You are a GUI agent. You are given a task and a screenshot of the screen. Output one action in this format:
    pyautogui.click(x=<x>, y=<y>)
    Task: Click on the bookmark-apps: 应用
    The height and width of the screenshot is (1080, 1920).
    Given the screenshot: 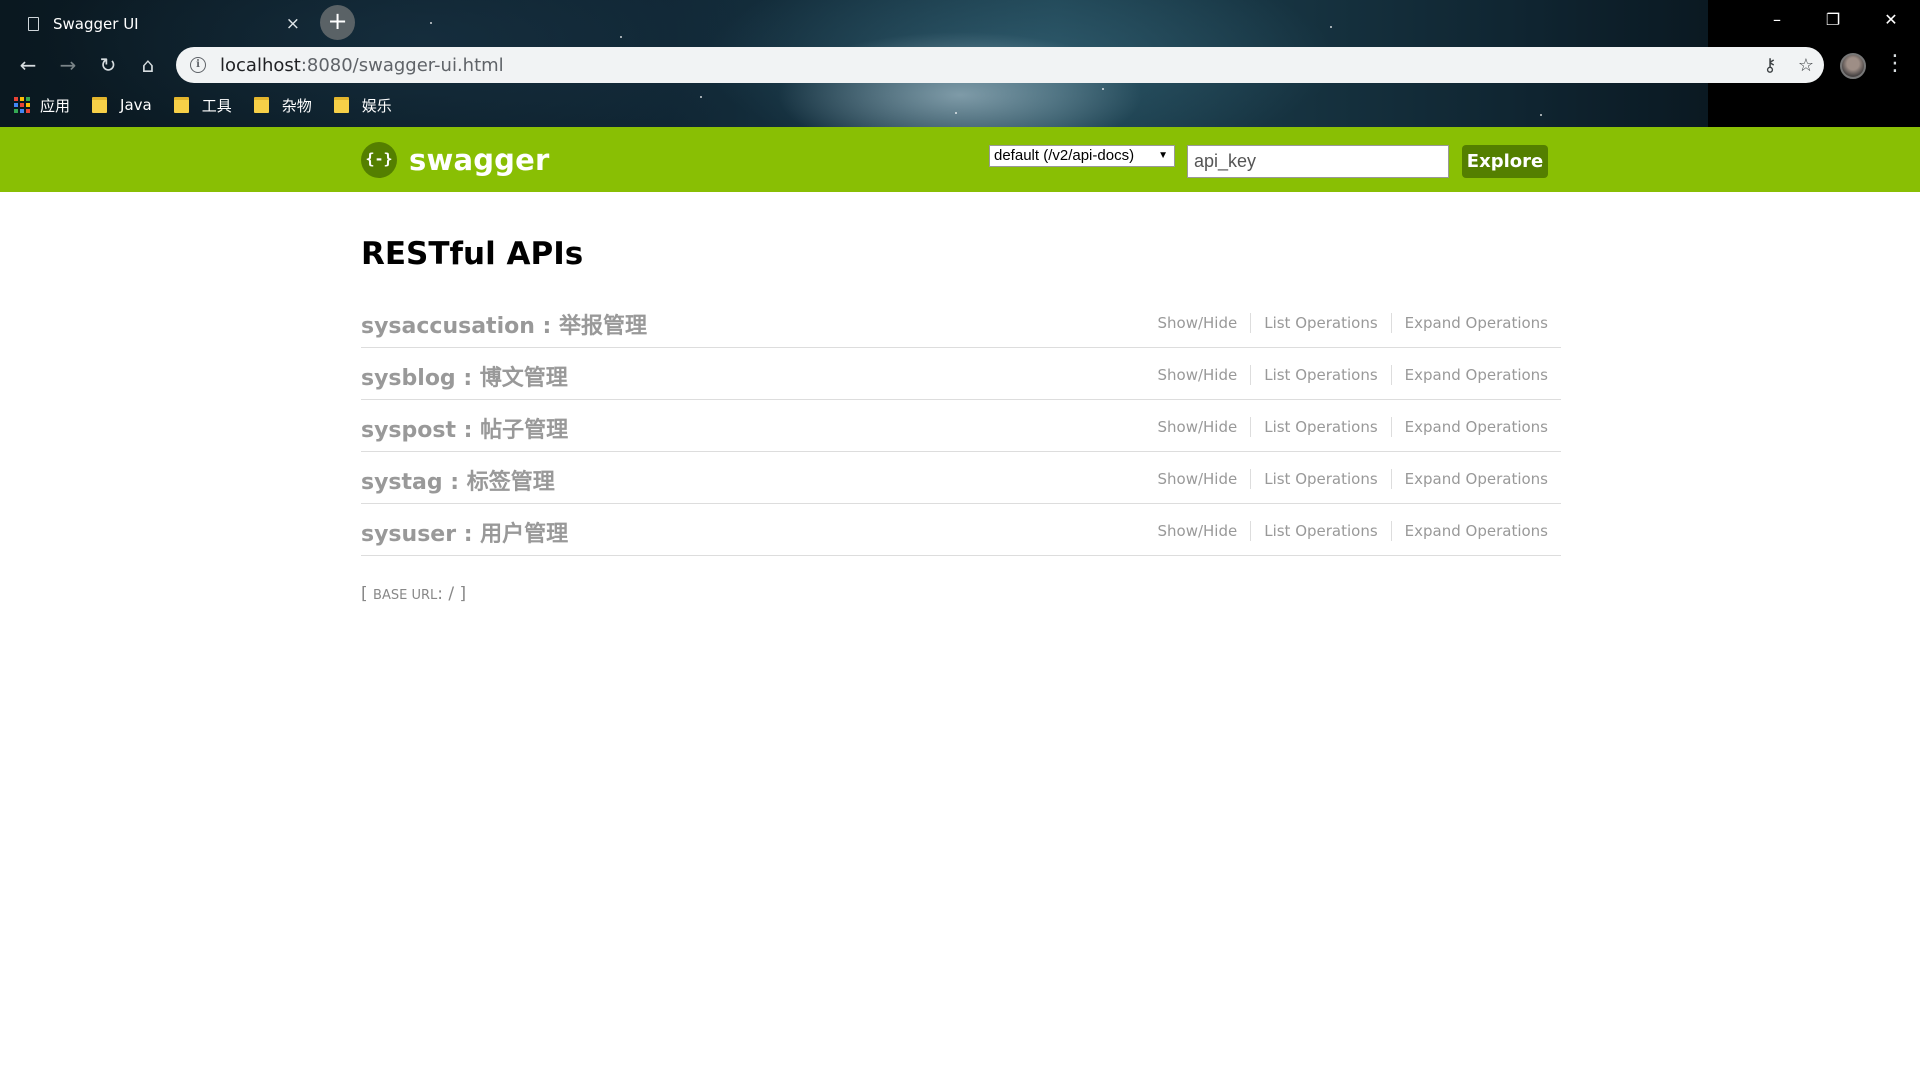 What is the action you would take?
    pyautogui.click(x=42, y=105)
    